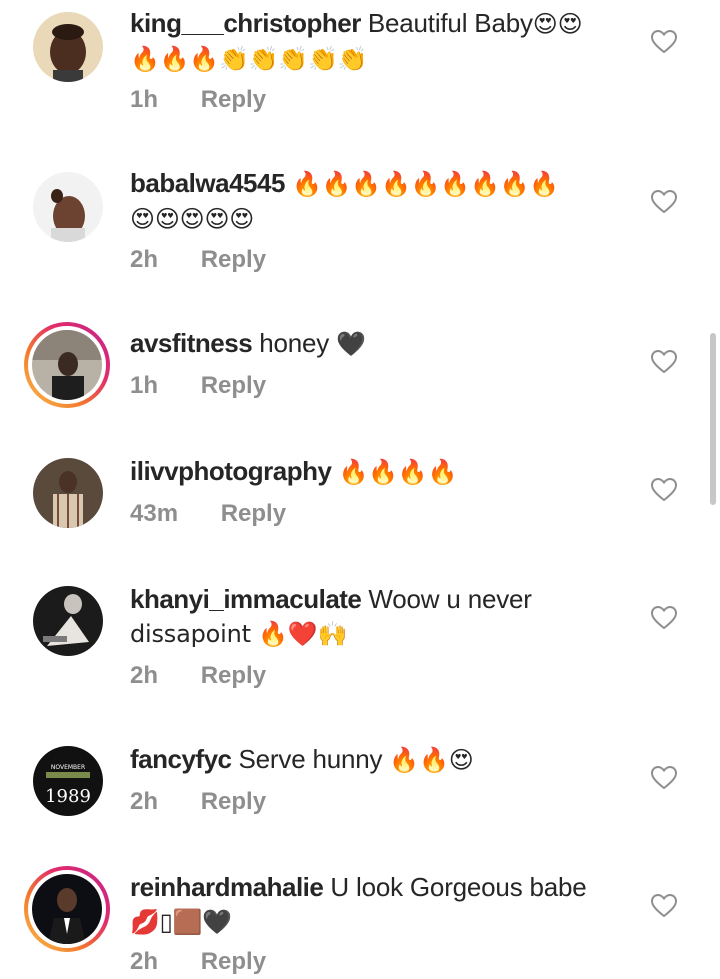 This screenshot has height=979, width=720. What do you see at coordinates (431, 760) in the screenshot?
I see `comment-emoji: 🔥🔥😍` at bounding box center [431, 760].